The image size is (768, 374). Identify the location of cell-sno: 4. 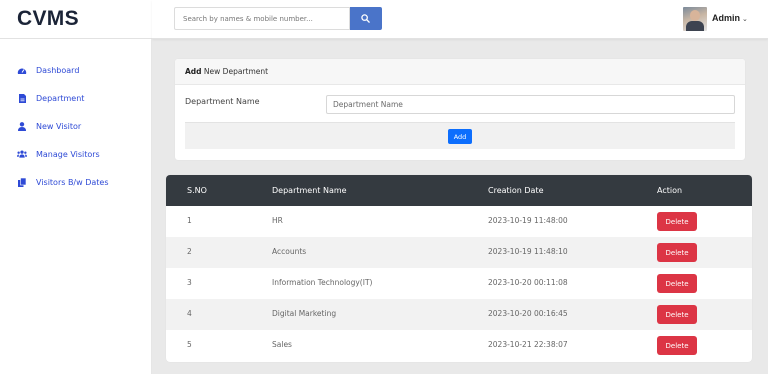
(189, 313).